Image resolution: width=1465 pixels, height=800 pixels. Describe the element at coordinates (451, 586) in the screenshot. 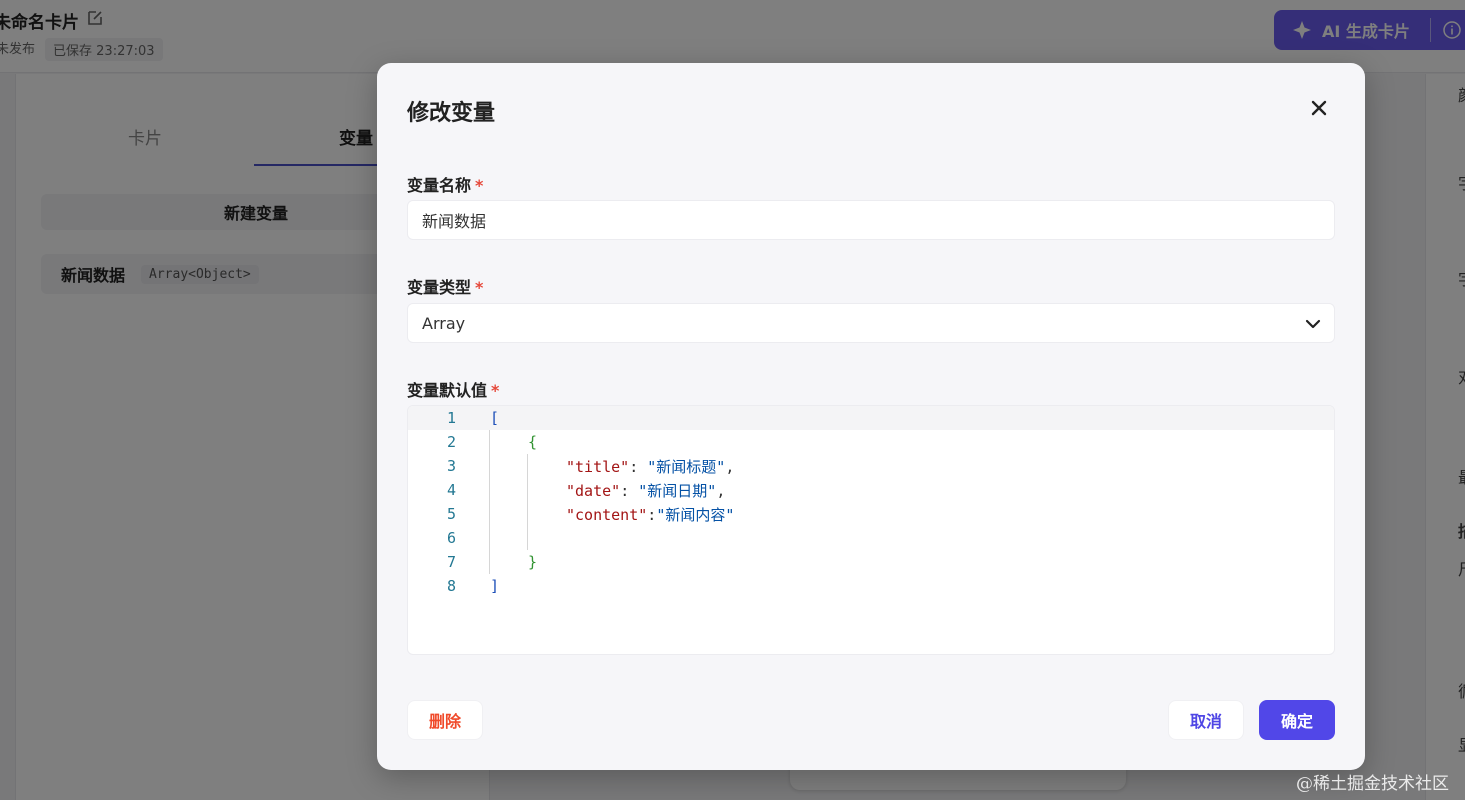

I see `line-number: 8` at that location.